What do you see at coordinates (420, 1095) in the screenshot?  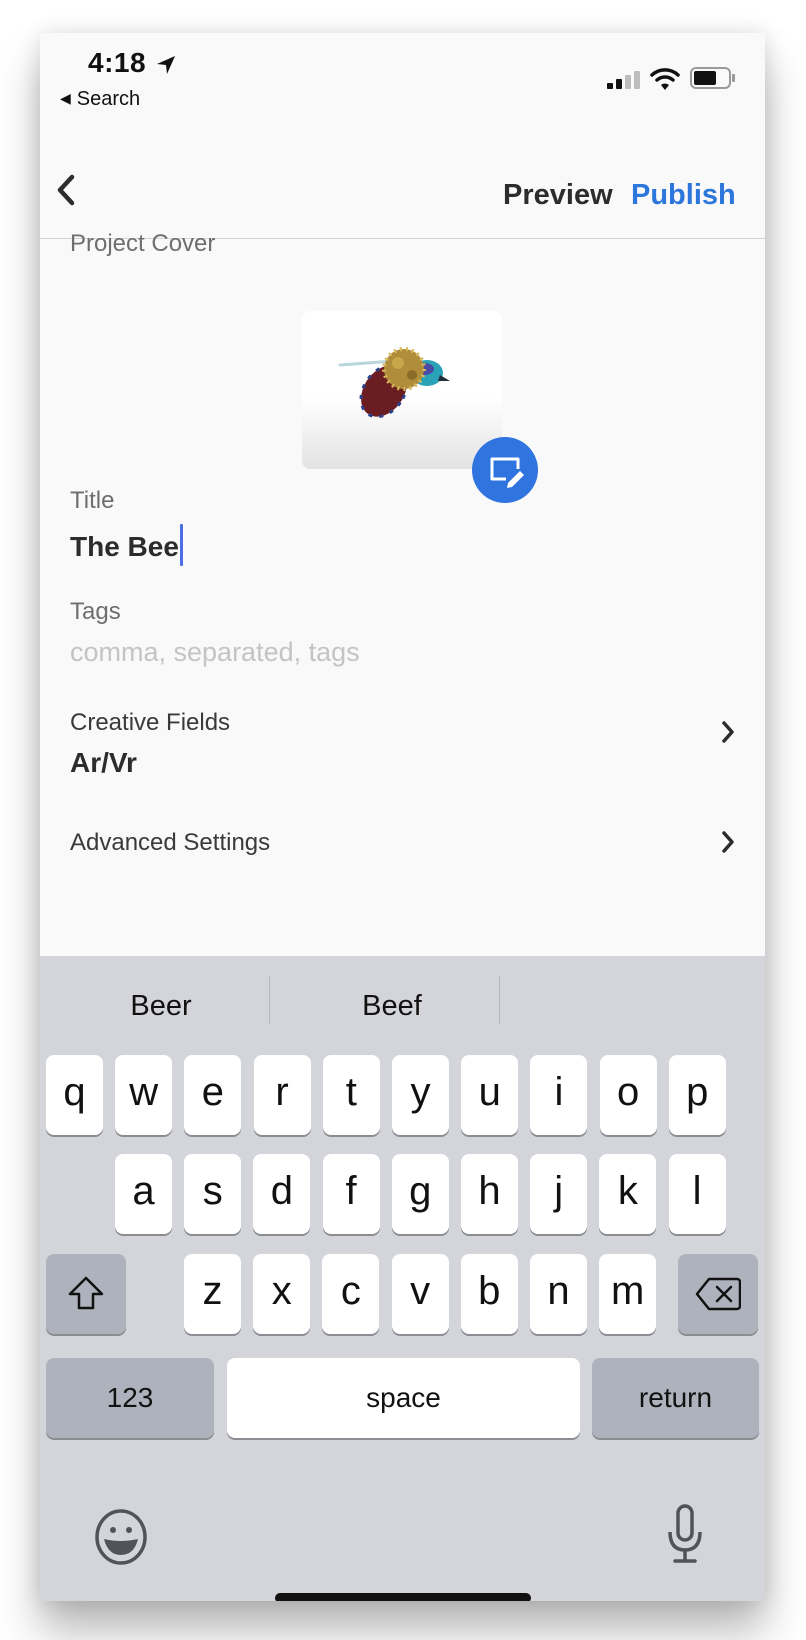 I see `key-y: y` at bounding box center [420, 1095].